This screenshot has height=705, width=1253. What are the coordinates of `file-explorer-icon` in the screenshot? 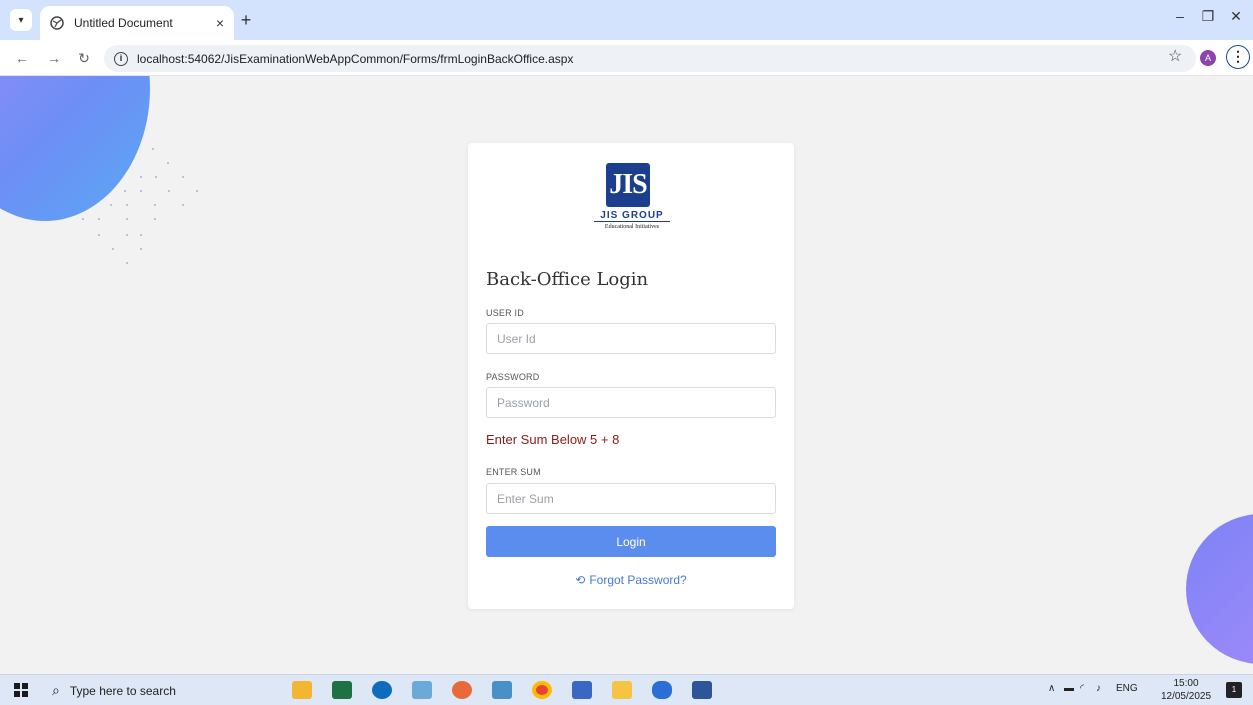 It's located at (302, 690).